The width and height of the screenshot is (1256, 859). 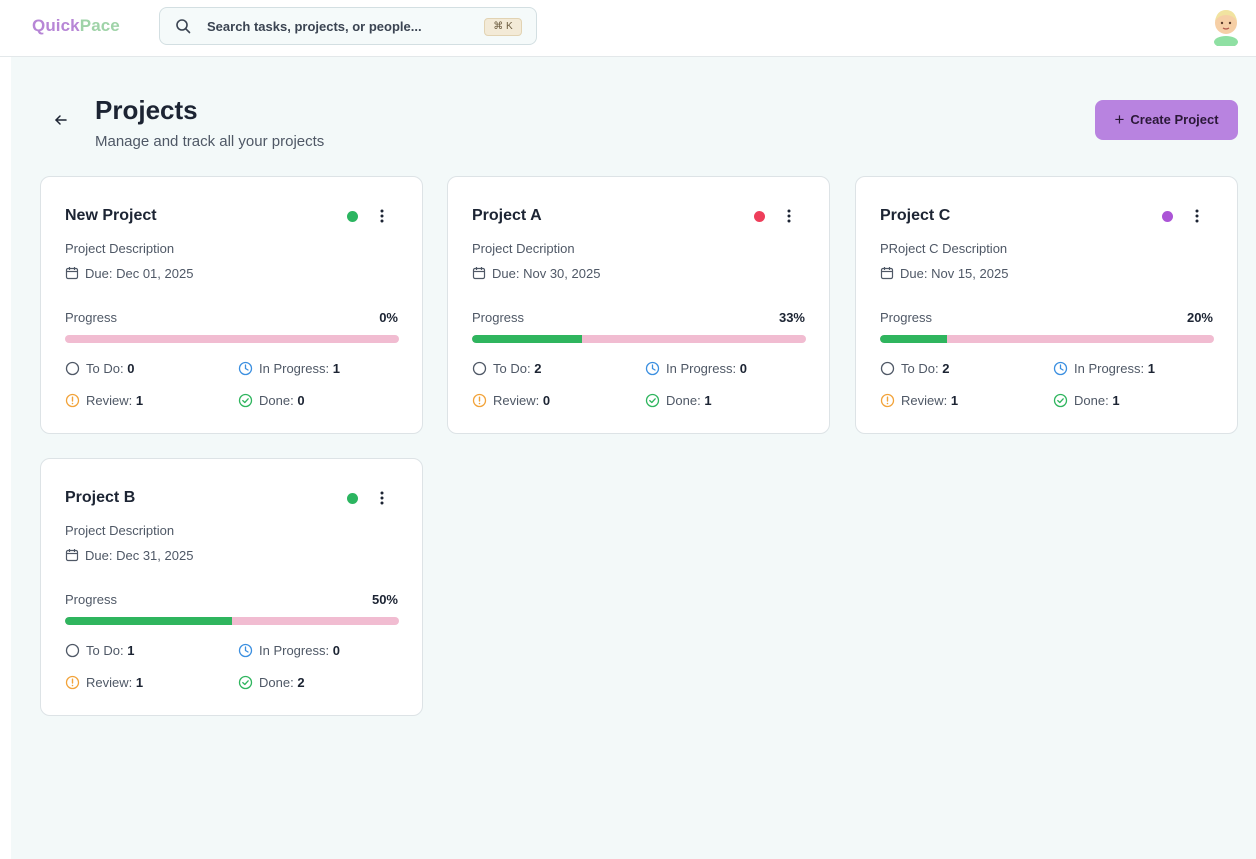 I want to click on done-count: Done: 2, so click(x=271, y=682).